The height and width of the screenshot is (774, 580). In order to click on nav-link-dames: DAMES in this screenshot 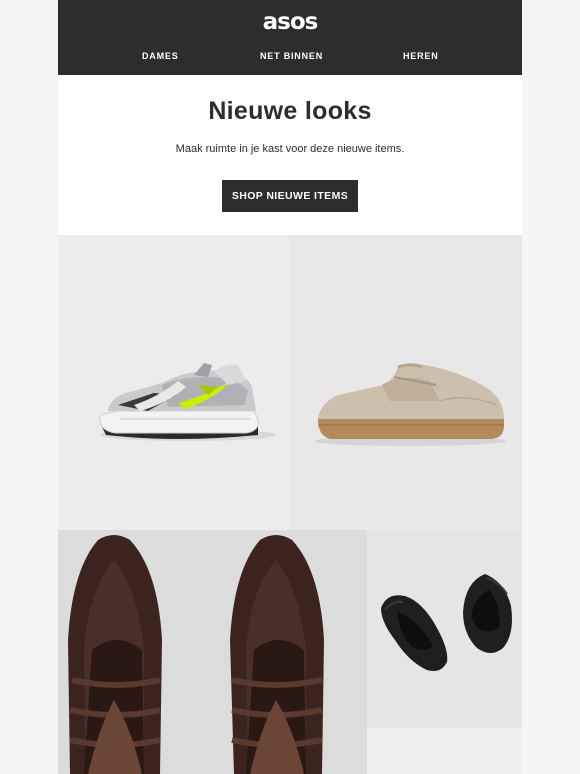, I will do `click(160, 56)`.